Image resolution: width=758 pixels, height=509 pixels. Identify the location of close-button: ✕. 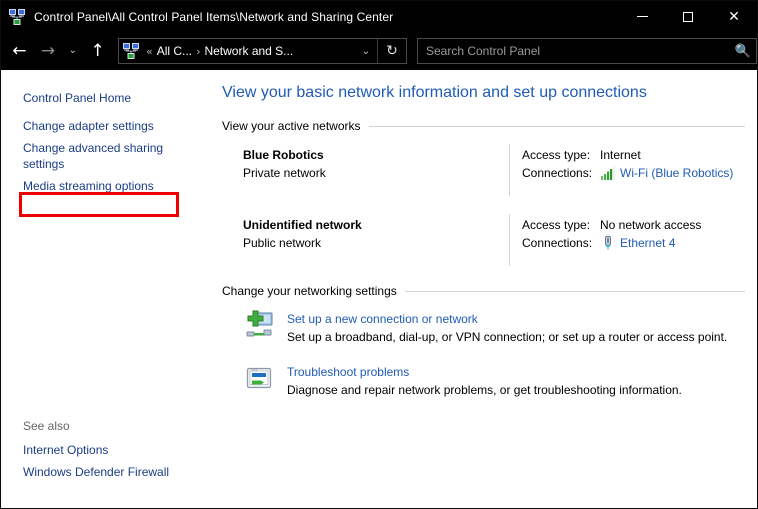
(734, 16).